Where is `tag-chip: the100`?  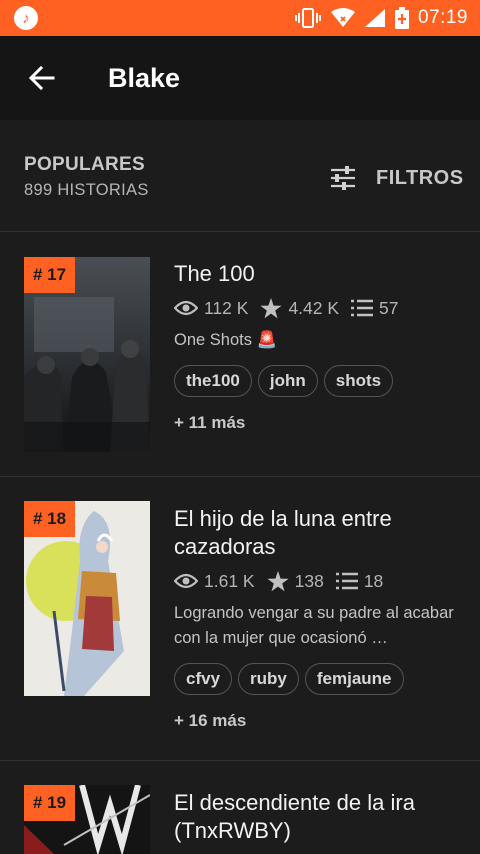
tag-chip: the100 is located at coordinates (213, 381).